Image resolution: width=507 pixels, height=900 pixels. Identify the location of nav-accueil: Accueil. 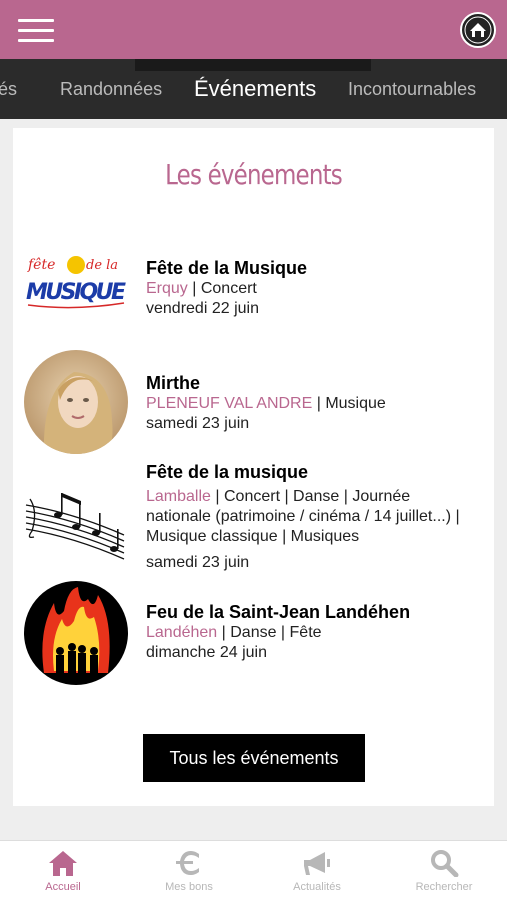
(63, 870).